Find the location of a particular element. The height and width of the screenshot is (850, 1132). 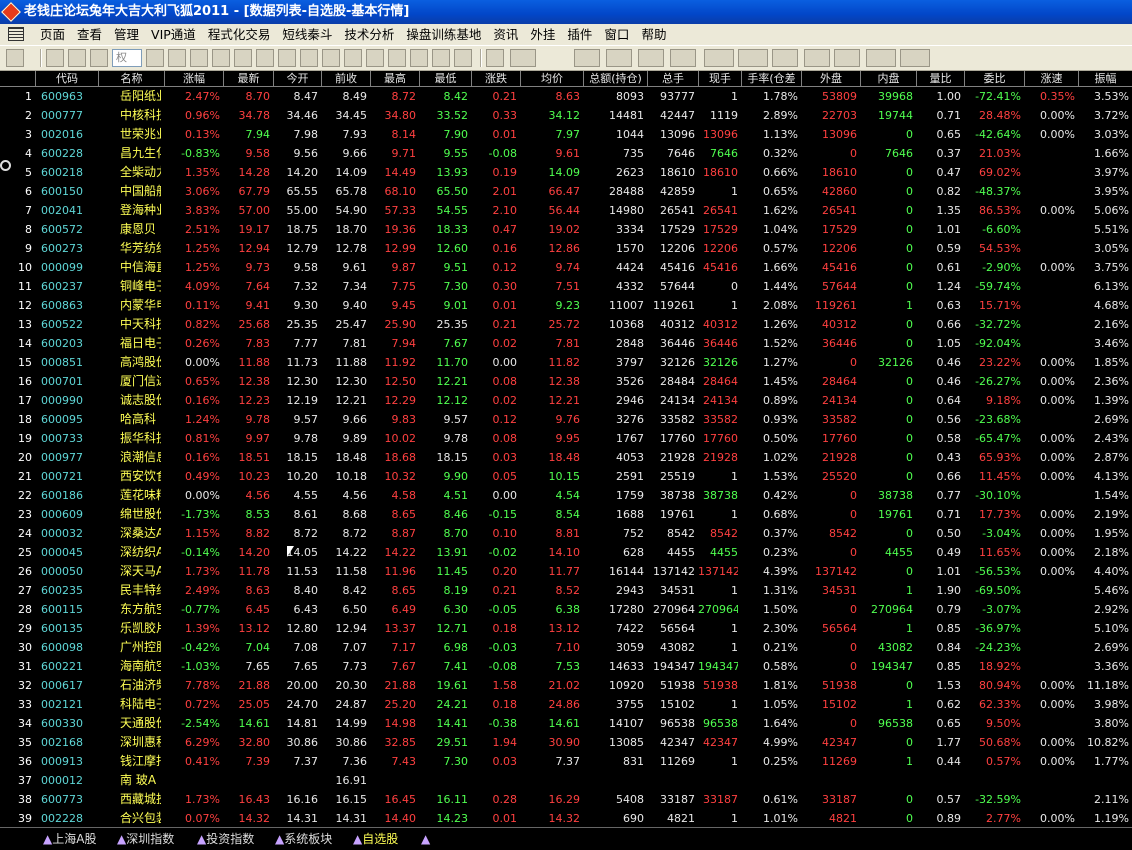

menu-item-6: 技术分析 is located at coordinates (369, 34).